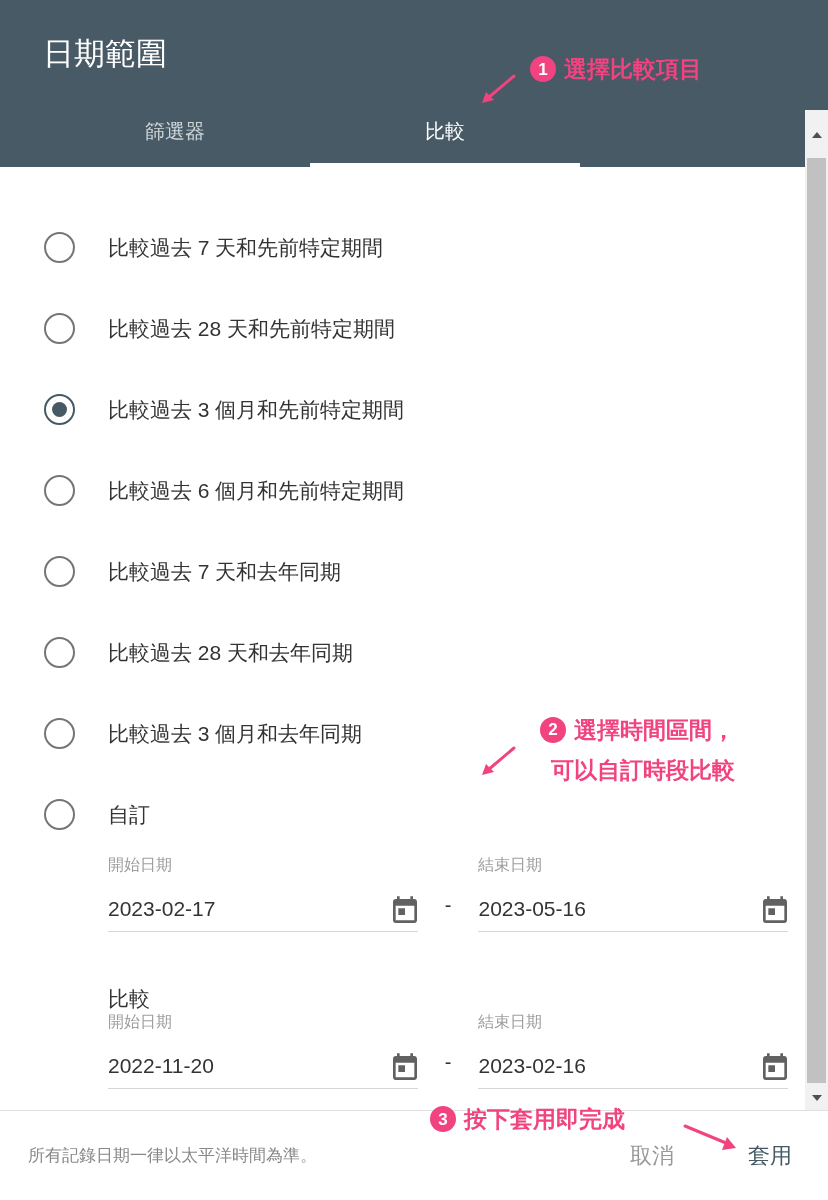 This screenshot has height=1200, width=828. I want to click on option-label: 比較過去 3 個月和去年同期, so click(235, 733).